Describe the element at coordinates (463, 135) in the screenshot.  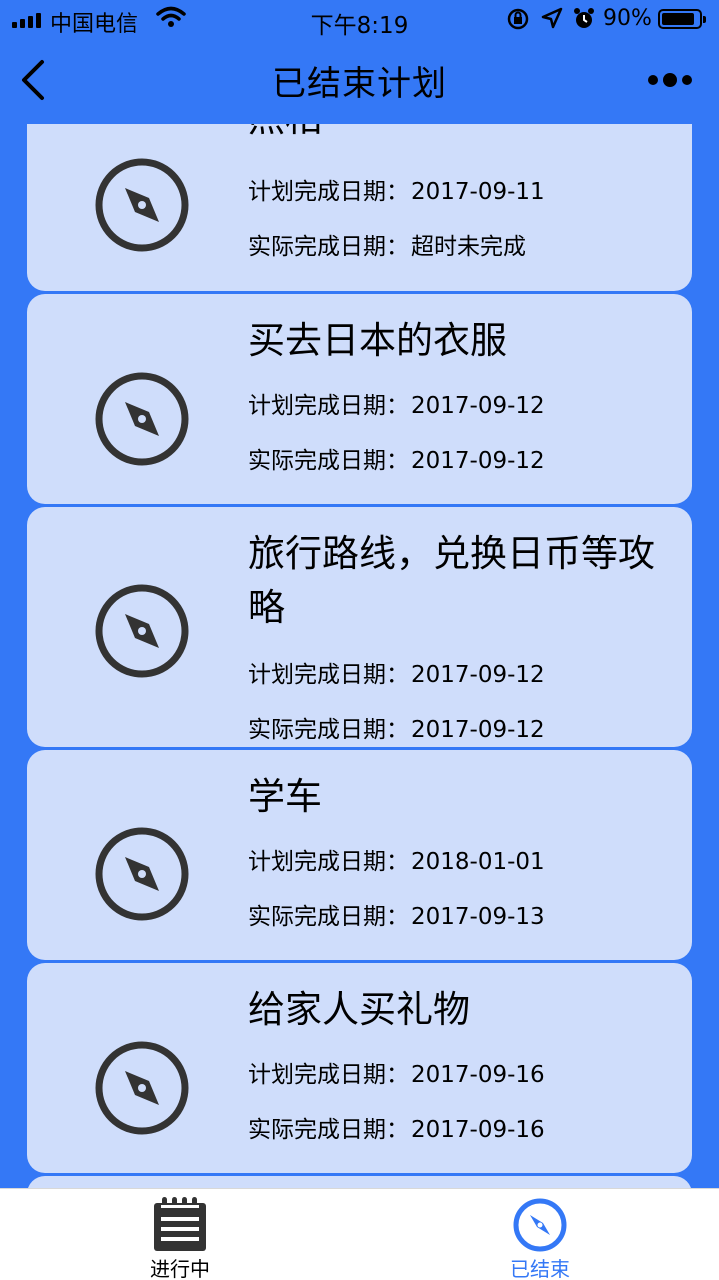
I see `plan-title: 照相` at that location.